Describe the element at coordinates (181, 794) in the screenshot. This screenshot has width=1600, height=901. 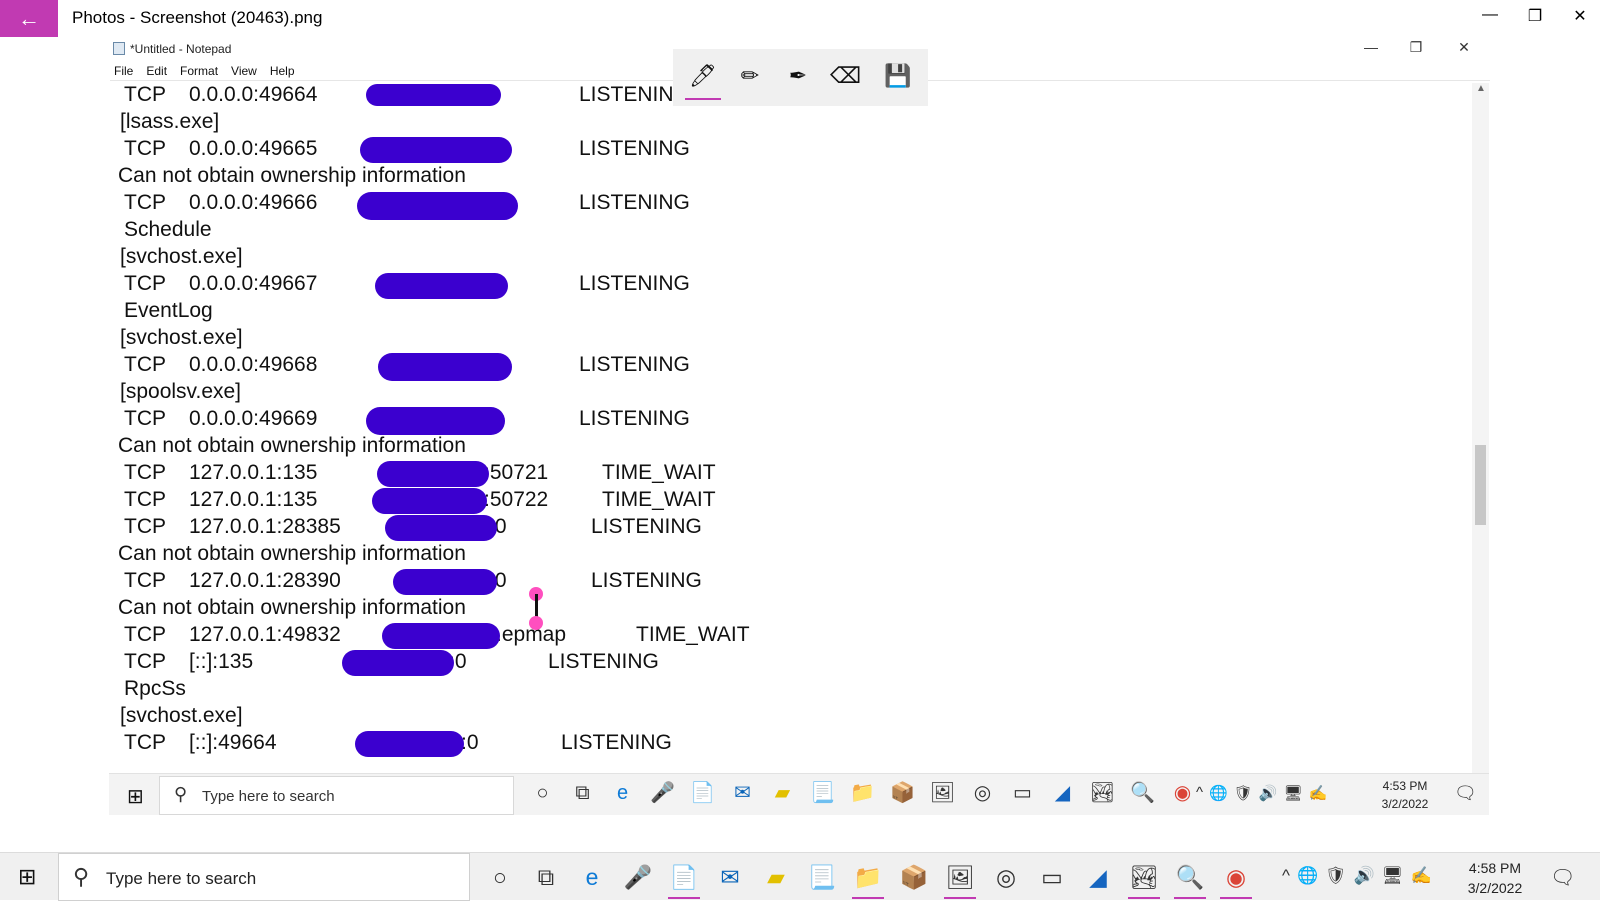
I see `search-icon: ⚲` at that location.